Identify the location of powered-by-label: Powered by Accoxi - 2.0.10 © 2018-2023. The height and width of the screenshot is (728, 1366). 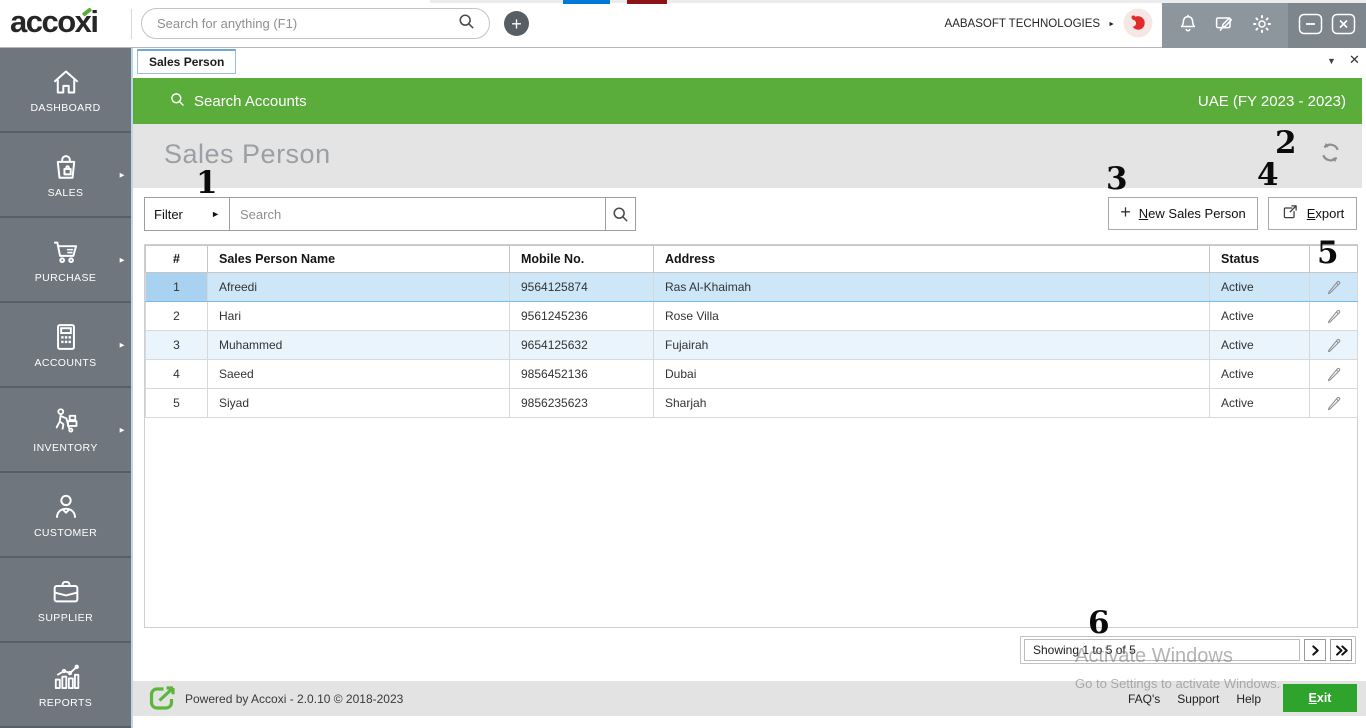
(294, 699).